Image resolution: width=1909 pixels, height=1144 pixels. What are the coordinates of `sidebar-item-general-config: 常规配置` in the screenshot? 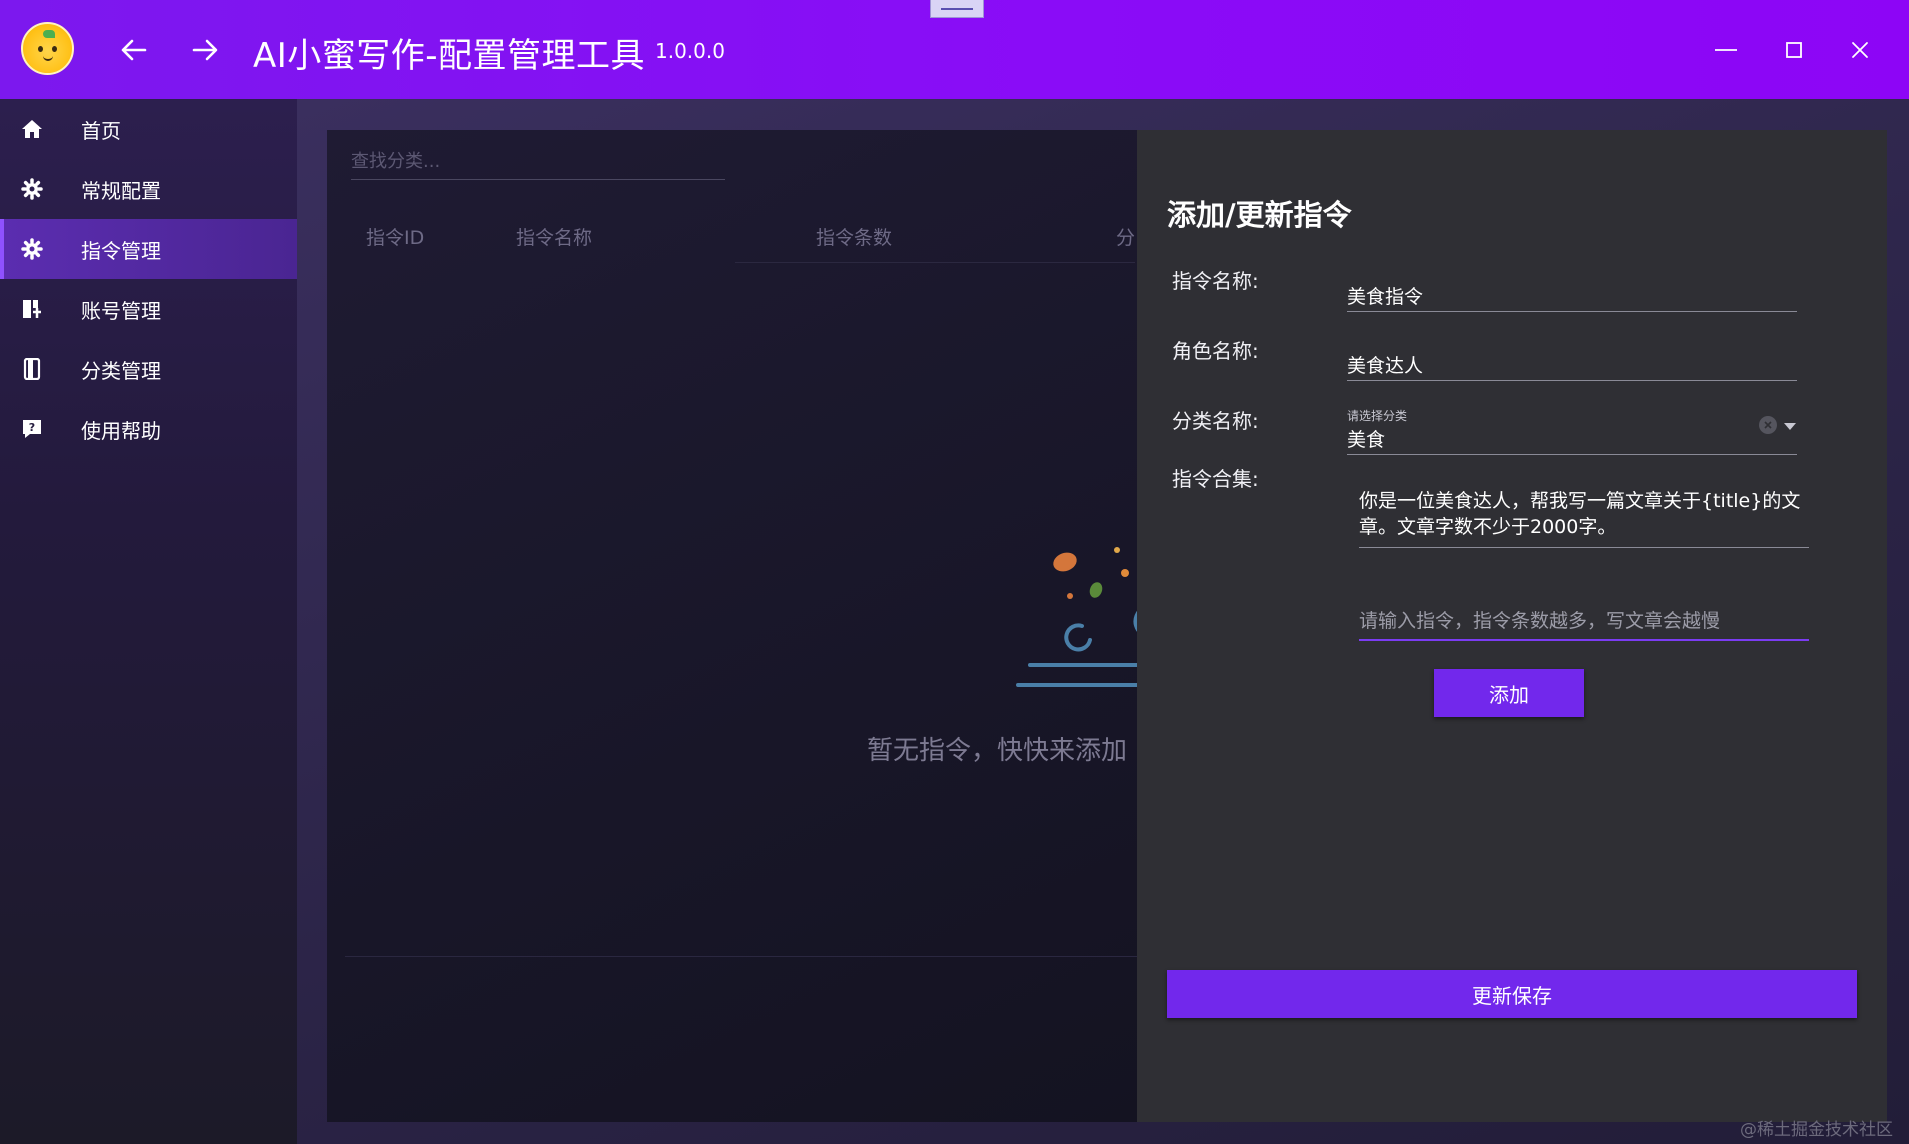 It's located at (148, 189).